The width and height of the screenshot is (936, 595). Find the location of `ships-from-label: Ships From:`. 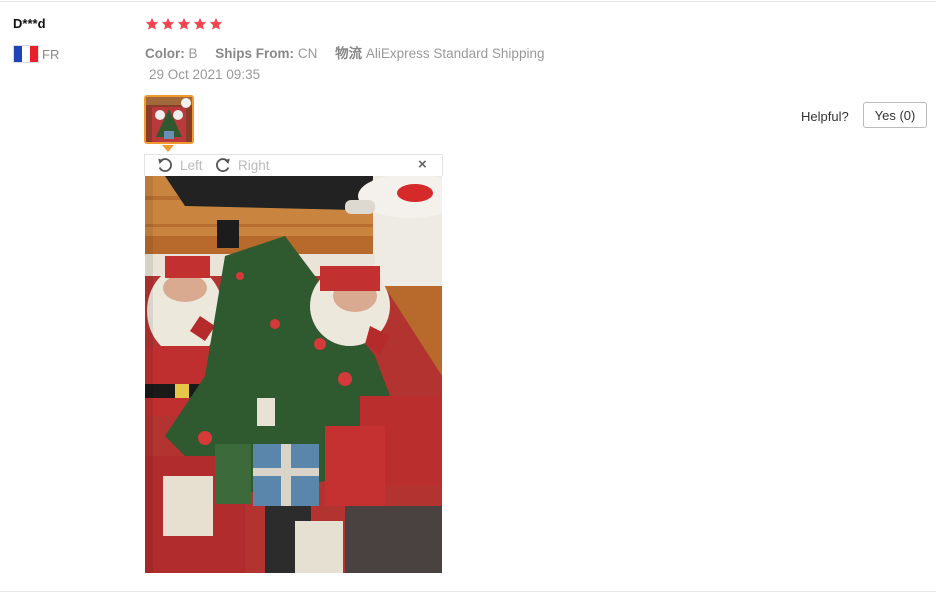

ships-from-label: Ships From: is located at coordinates (255, 53).